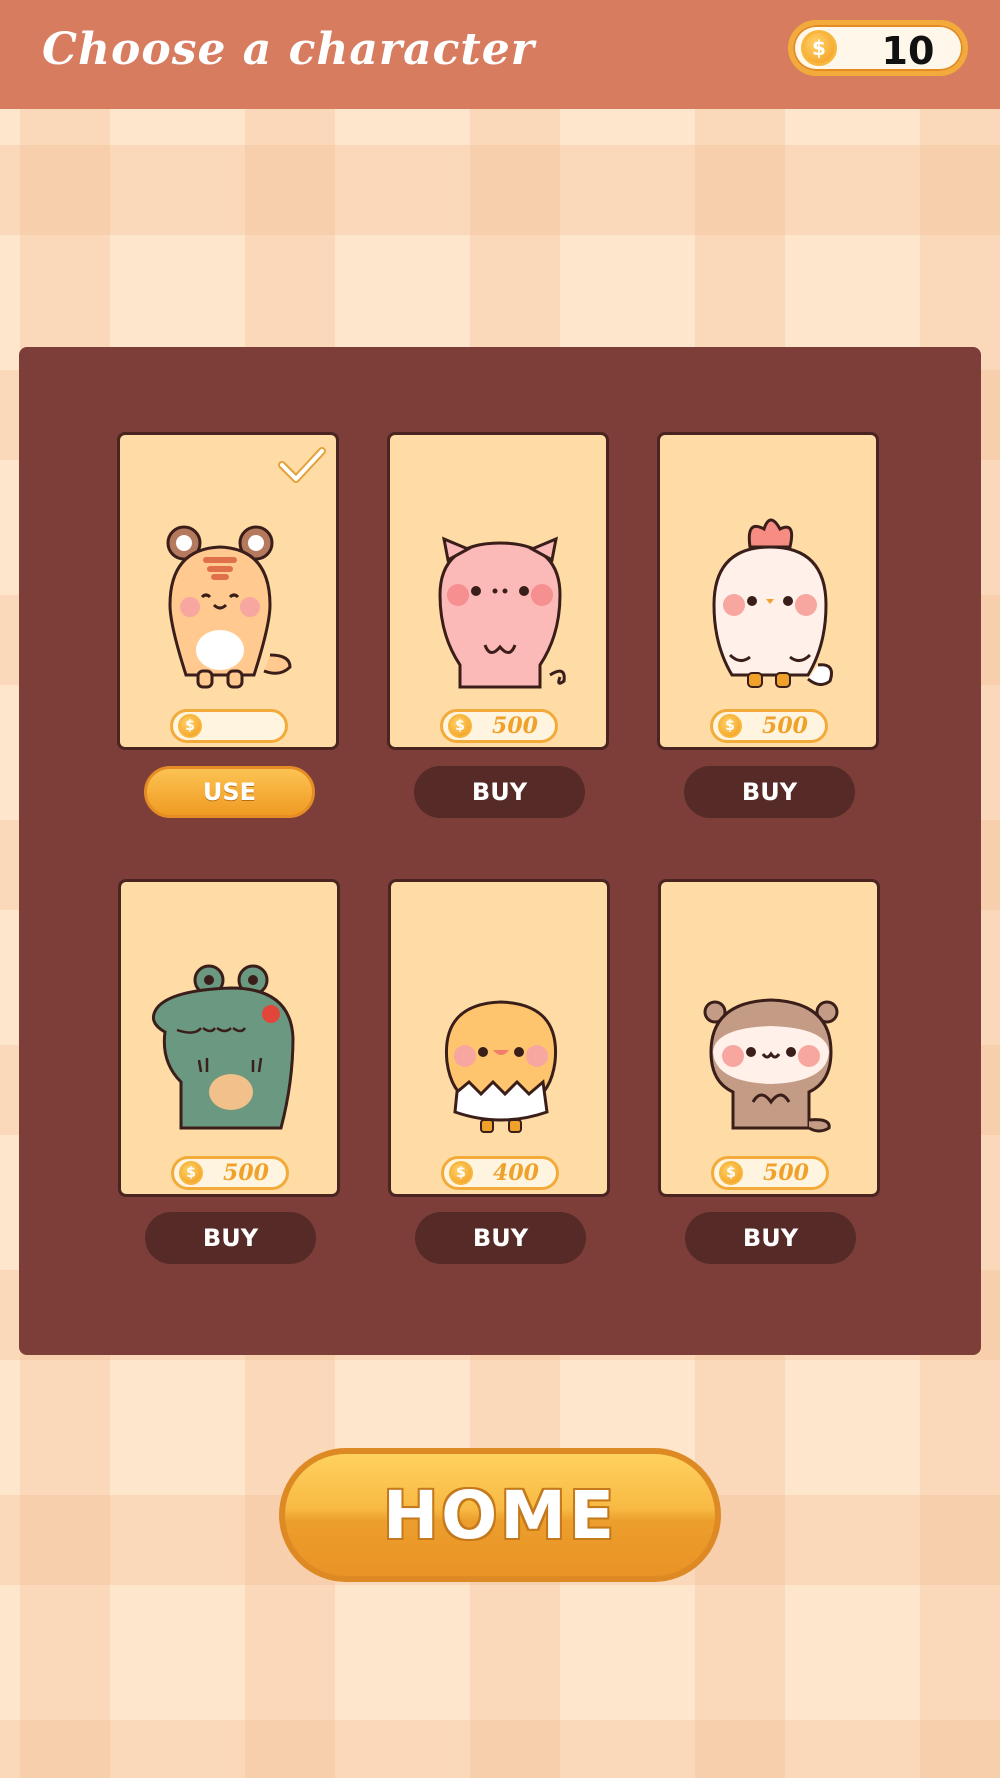 This screenshot has width=1000, height=1778. Describe the element at coordinates (288, 49) in the screenshot. I see `page-title: Choose a character` at that location.